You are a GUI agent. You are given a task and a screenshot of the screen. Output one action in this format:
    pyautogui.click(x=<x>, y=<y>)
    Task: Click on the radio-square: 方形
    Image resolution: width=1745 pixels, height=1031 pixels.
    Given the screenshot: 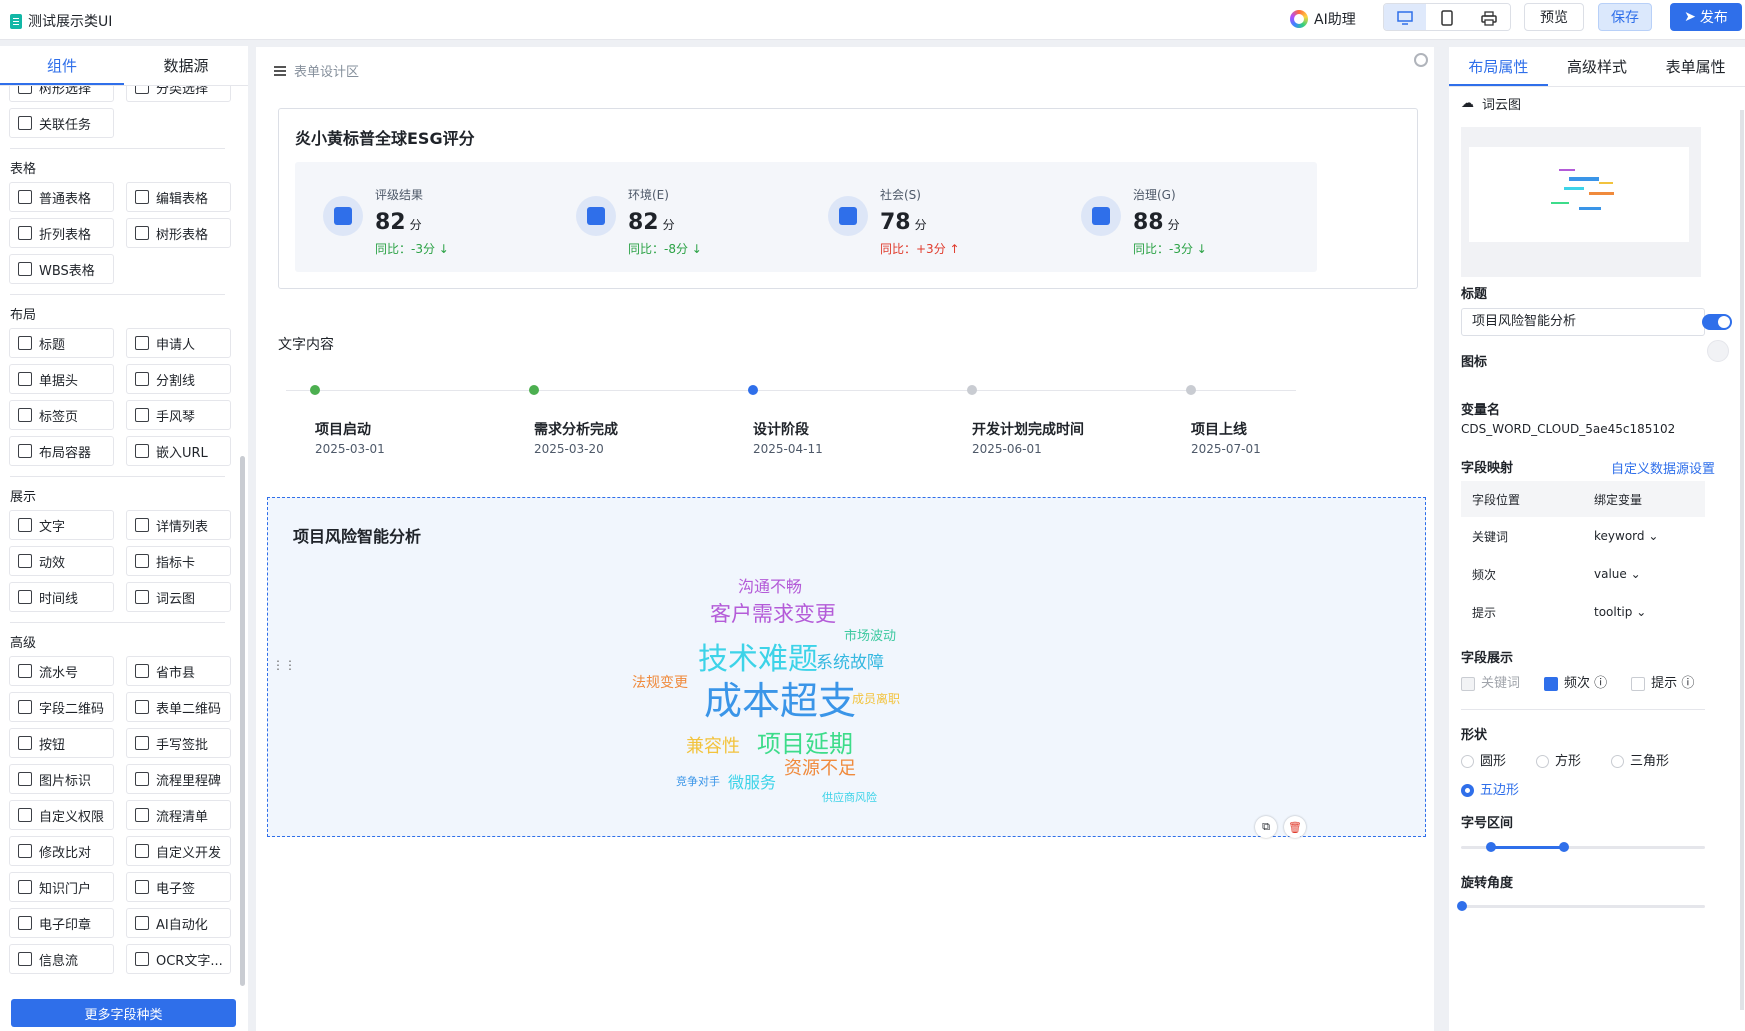 What is the action you would take?
    pyautogui.click(x=1558, y=759)
    